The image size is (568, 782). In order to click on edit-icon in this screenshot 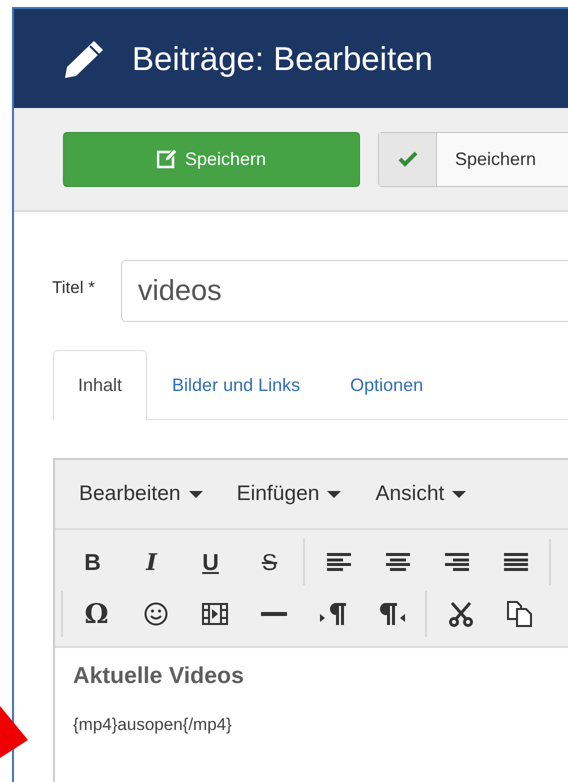, I will do `click(166, 159)`.